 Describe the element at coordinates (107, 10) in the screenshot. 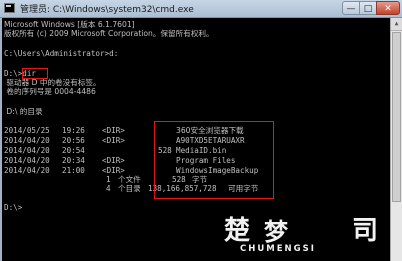

I see `window-title: 管理员: C:\Windows\system32\cmd.exe` at that location.